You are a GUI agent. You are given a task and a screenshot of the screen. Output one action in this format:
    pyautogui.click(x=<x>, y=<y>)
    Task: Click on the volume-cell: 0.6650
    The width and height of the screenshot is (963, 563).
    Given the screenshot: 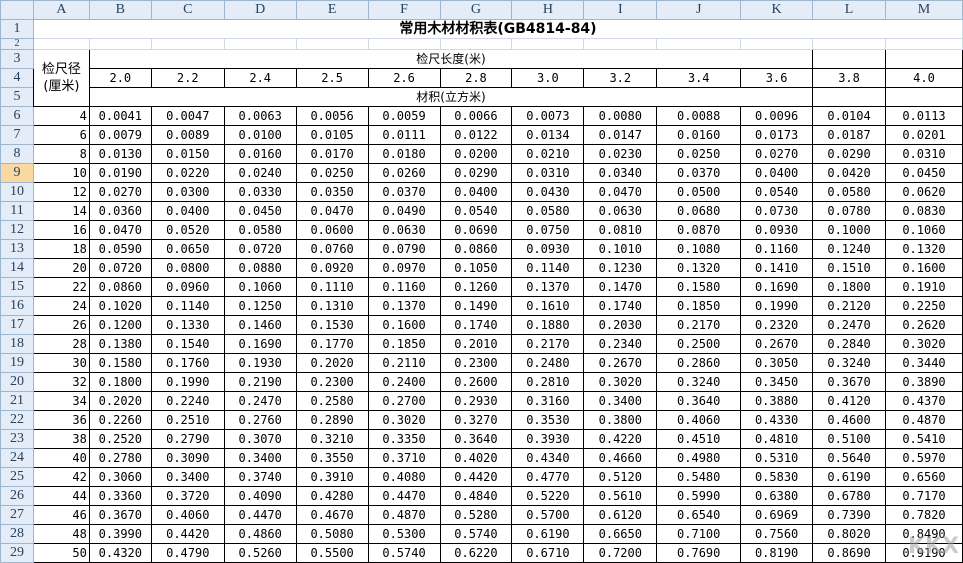 What is the action you would take?
    pyautogui.click(x=620, y=534)
    